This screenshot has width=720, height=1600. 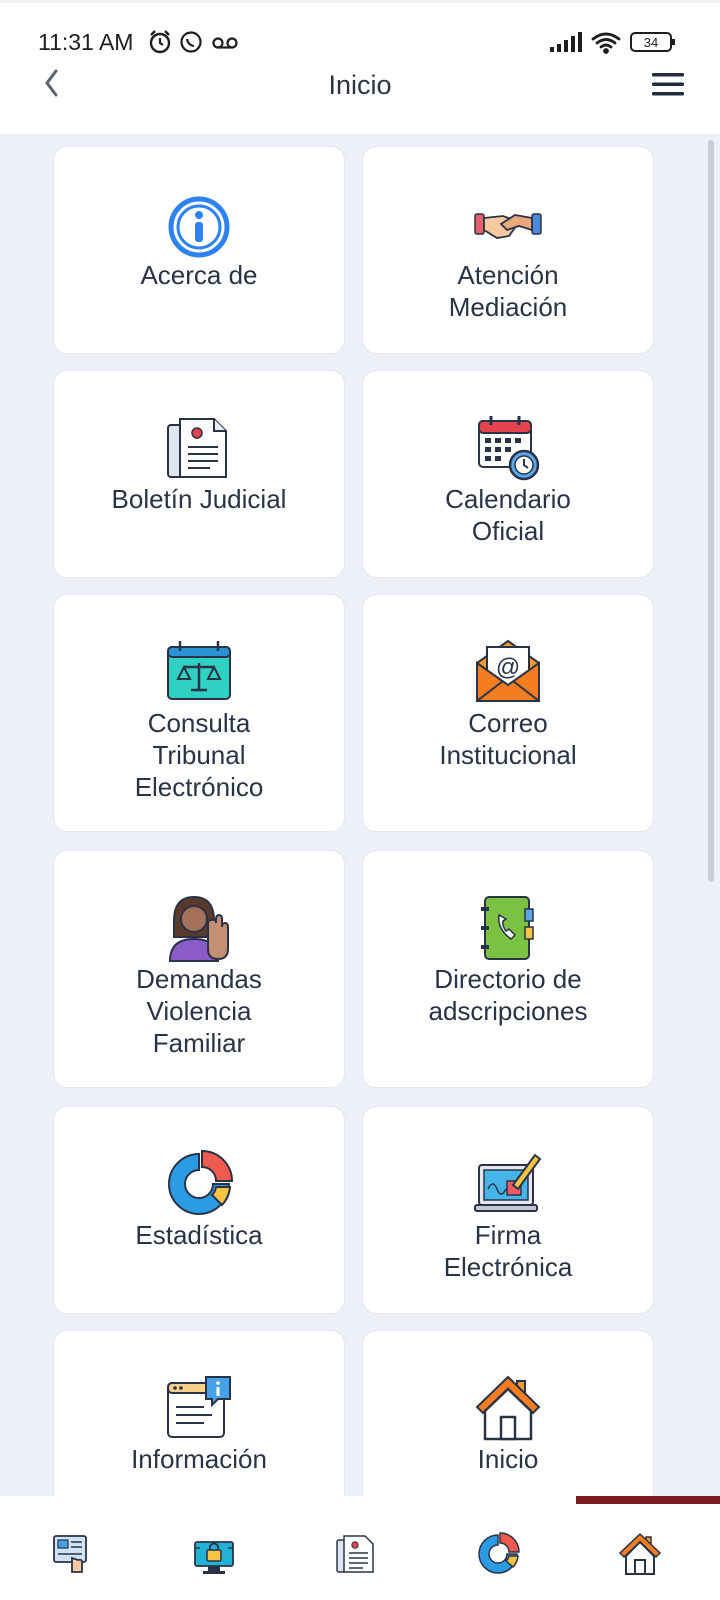 What do you see at coordinates (199, 499) in the screenshot?
I see `card-label: Boletín Judicial` at bounding box center [199, 499].